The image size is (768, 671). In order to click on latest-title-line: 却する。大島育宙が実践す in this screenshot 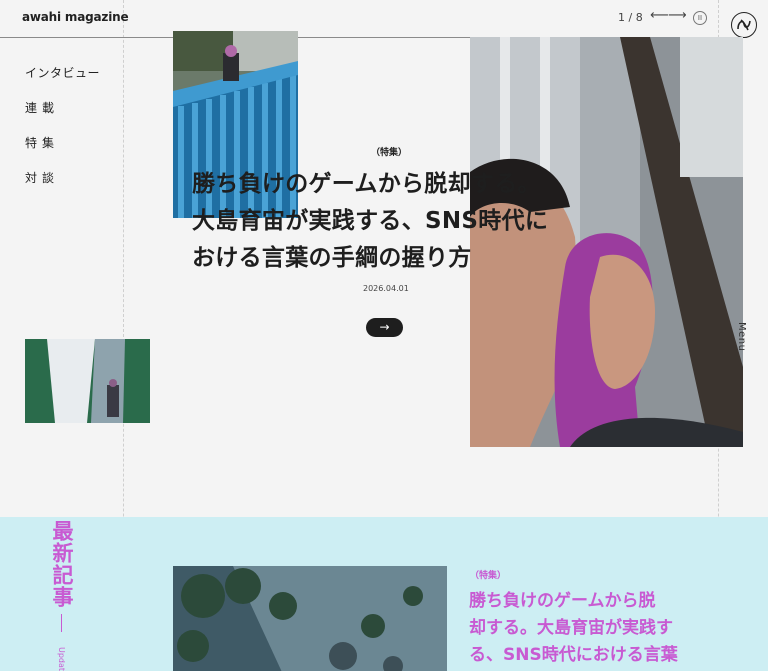, I will do `click(571, 628)`.